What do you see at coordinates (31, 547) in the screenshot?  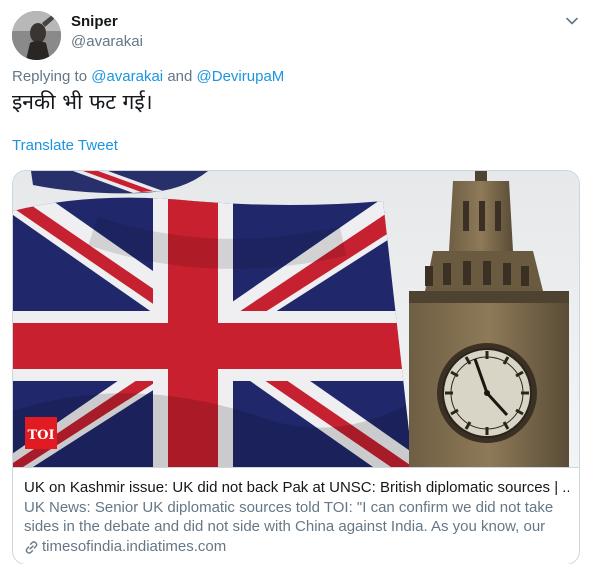 I see `link-icon` at bounding box center [31, 547].